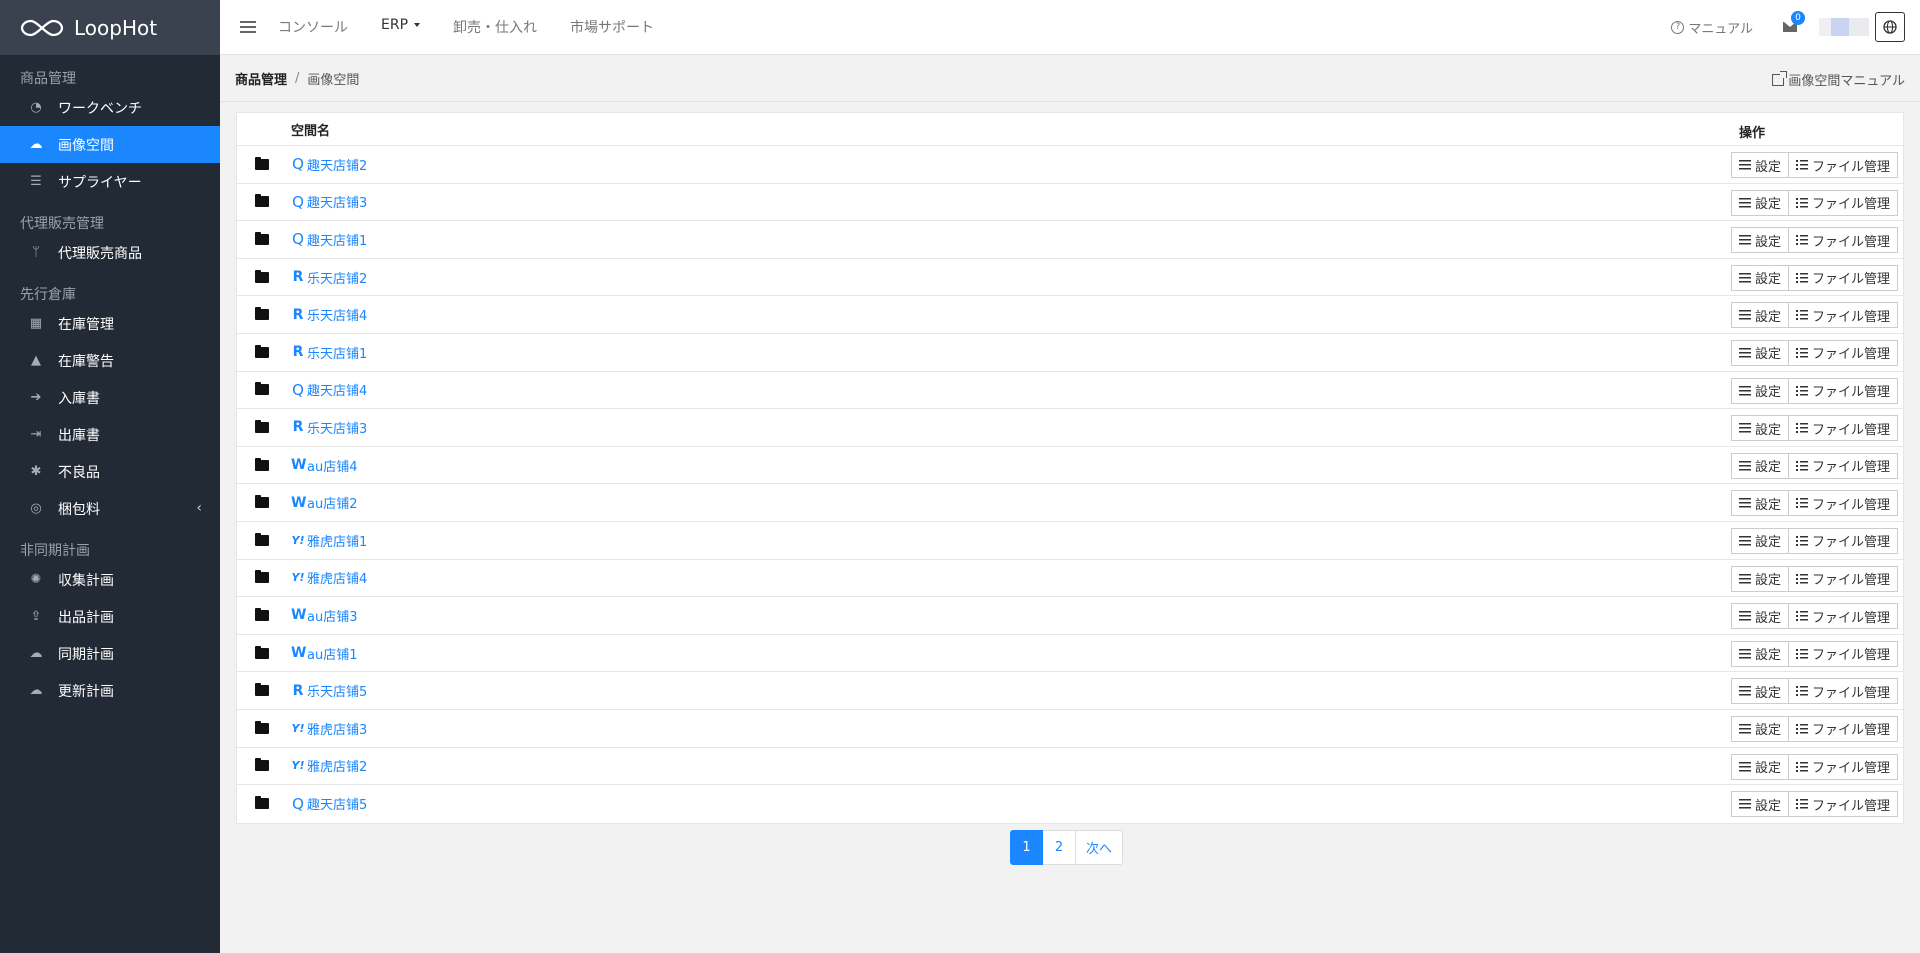 The image size is (1920, 953). I want to click on sidebar-item: ▲ 在庫警告, so click(110, 360).